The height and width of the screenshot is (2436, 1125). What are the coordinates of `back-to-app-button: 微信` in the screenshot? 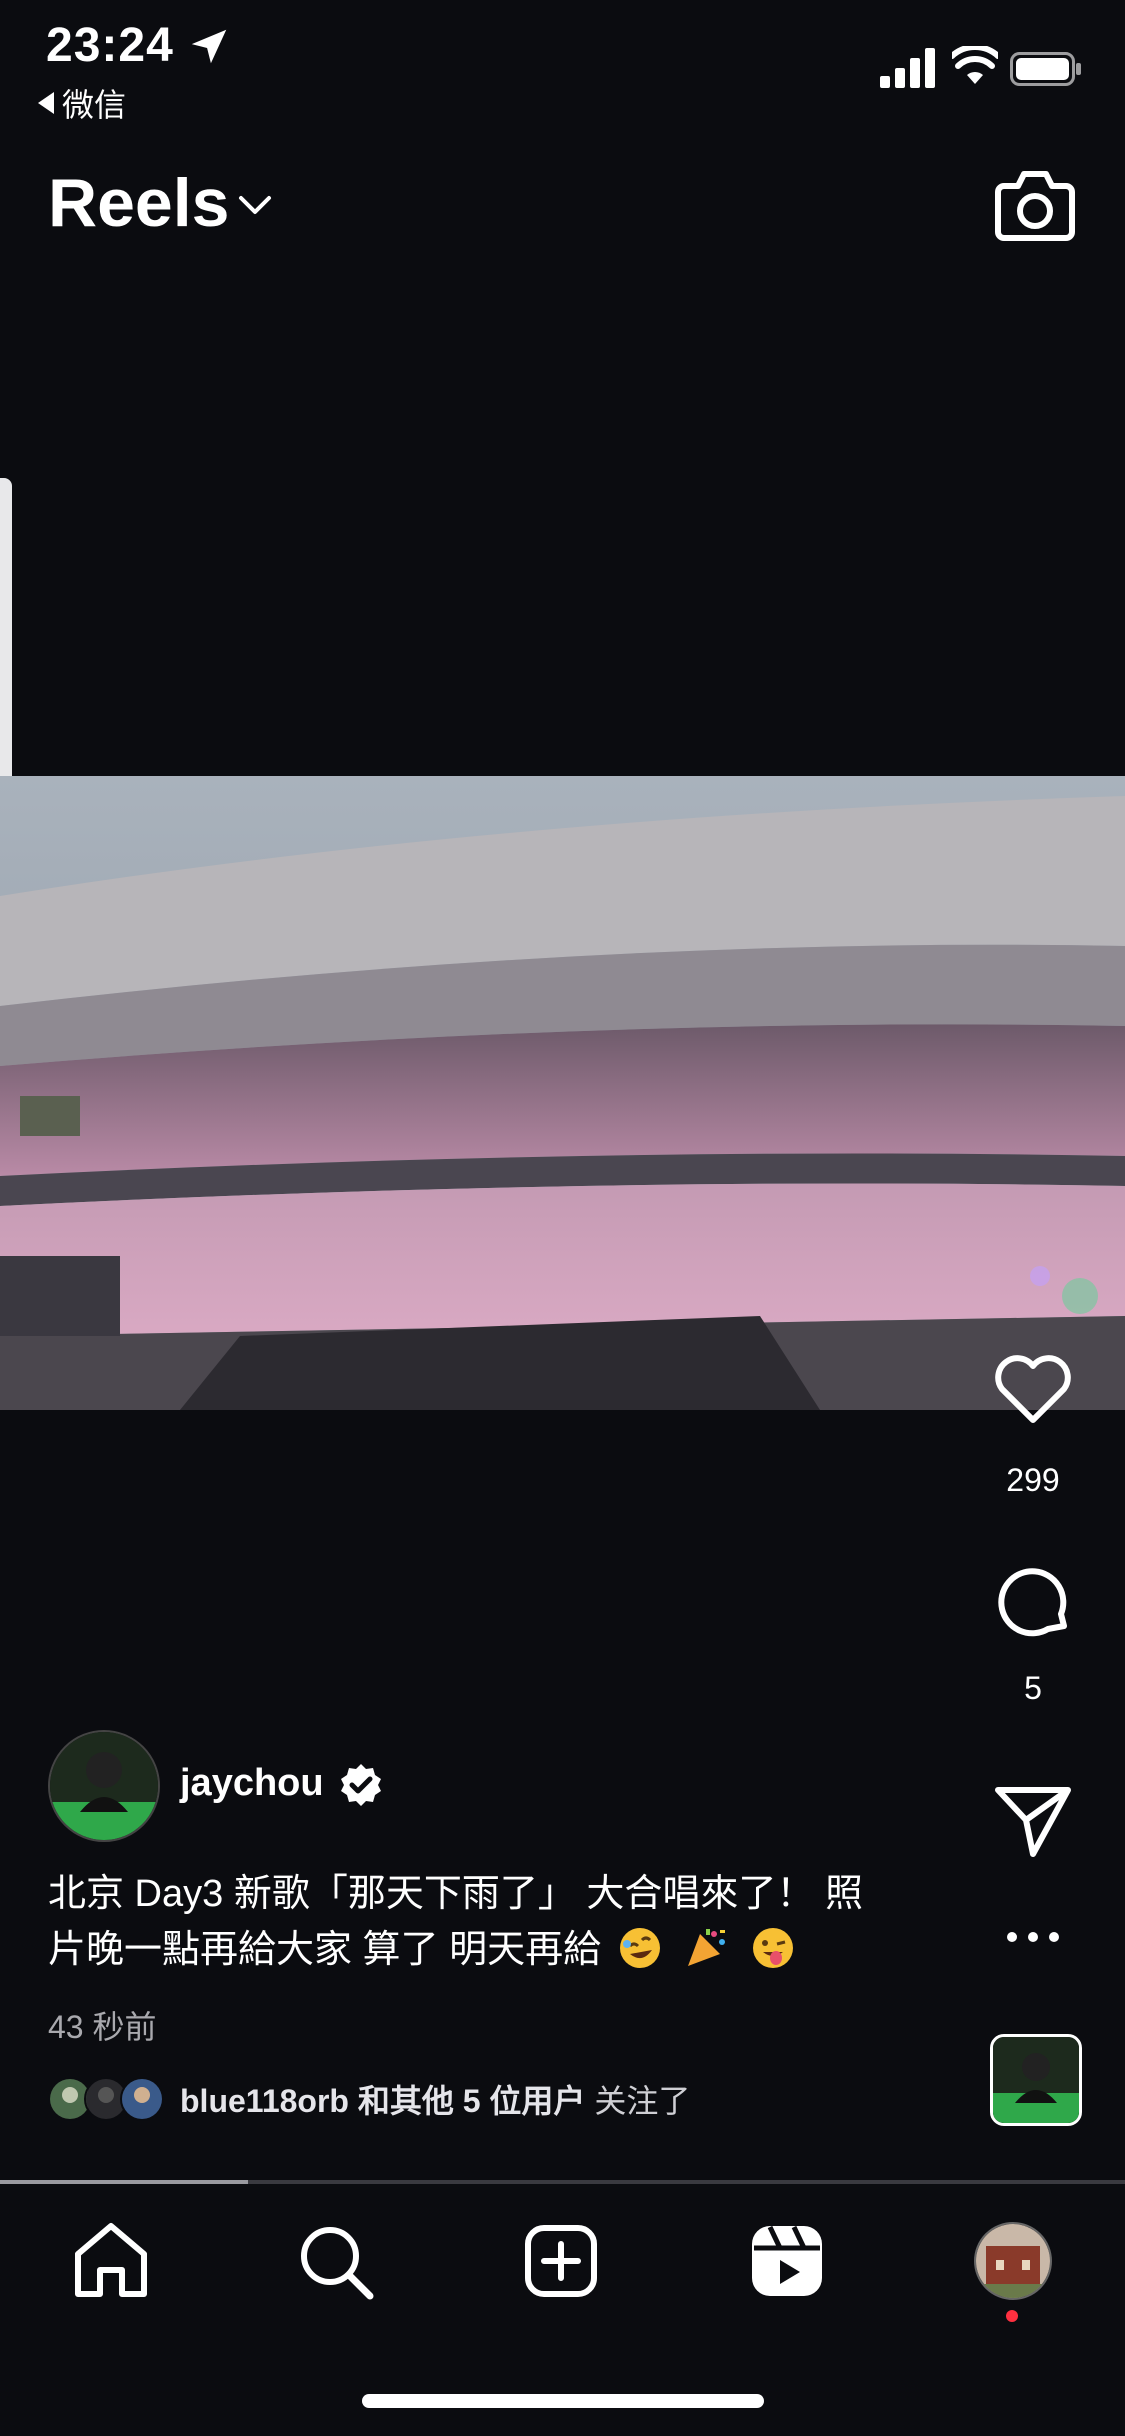 It's located at (82, 103).